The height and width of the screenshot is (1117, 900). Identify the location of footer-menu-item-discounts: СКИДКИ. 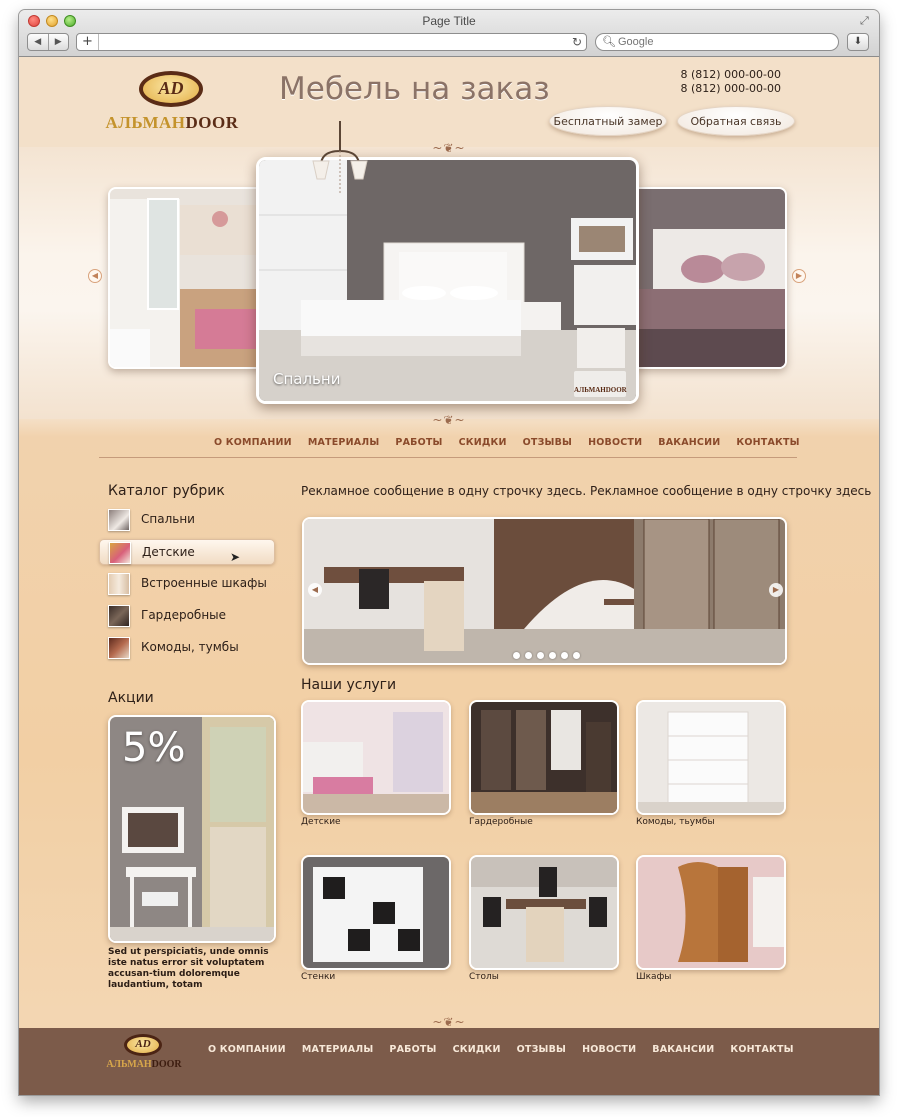
(477, 1049).